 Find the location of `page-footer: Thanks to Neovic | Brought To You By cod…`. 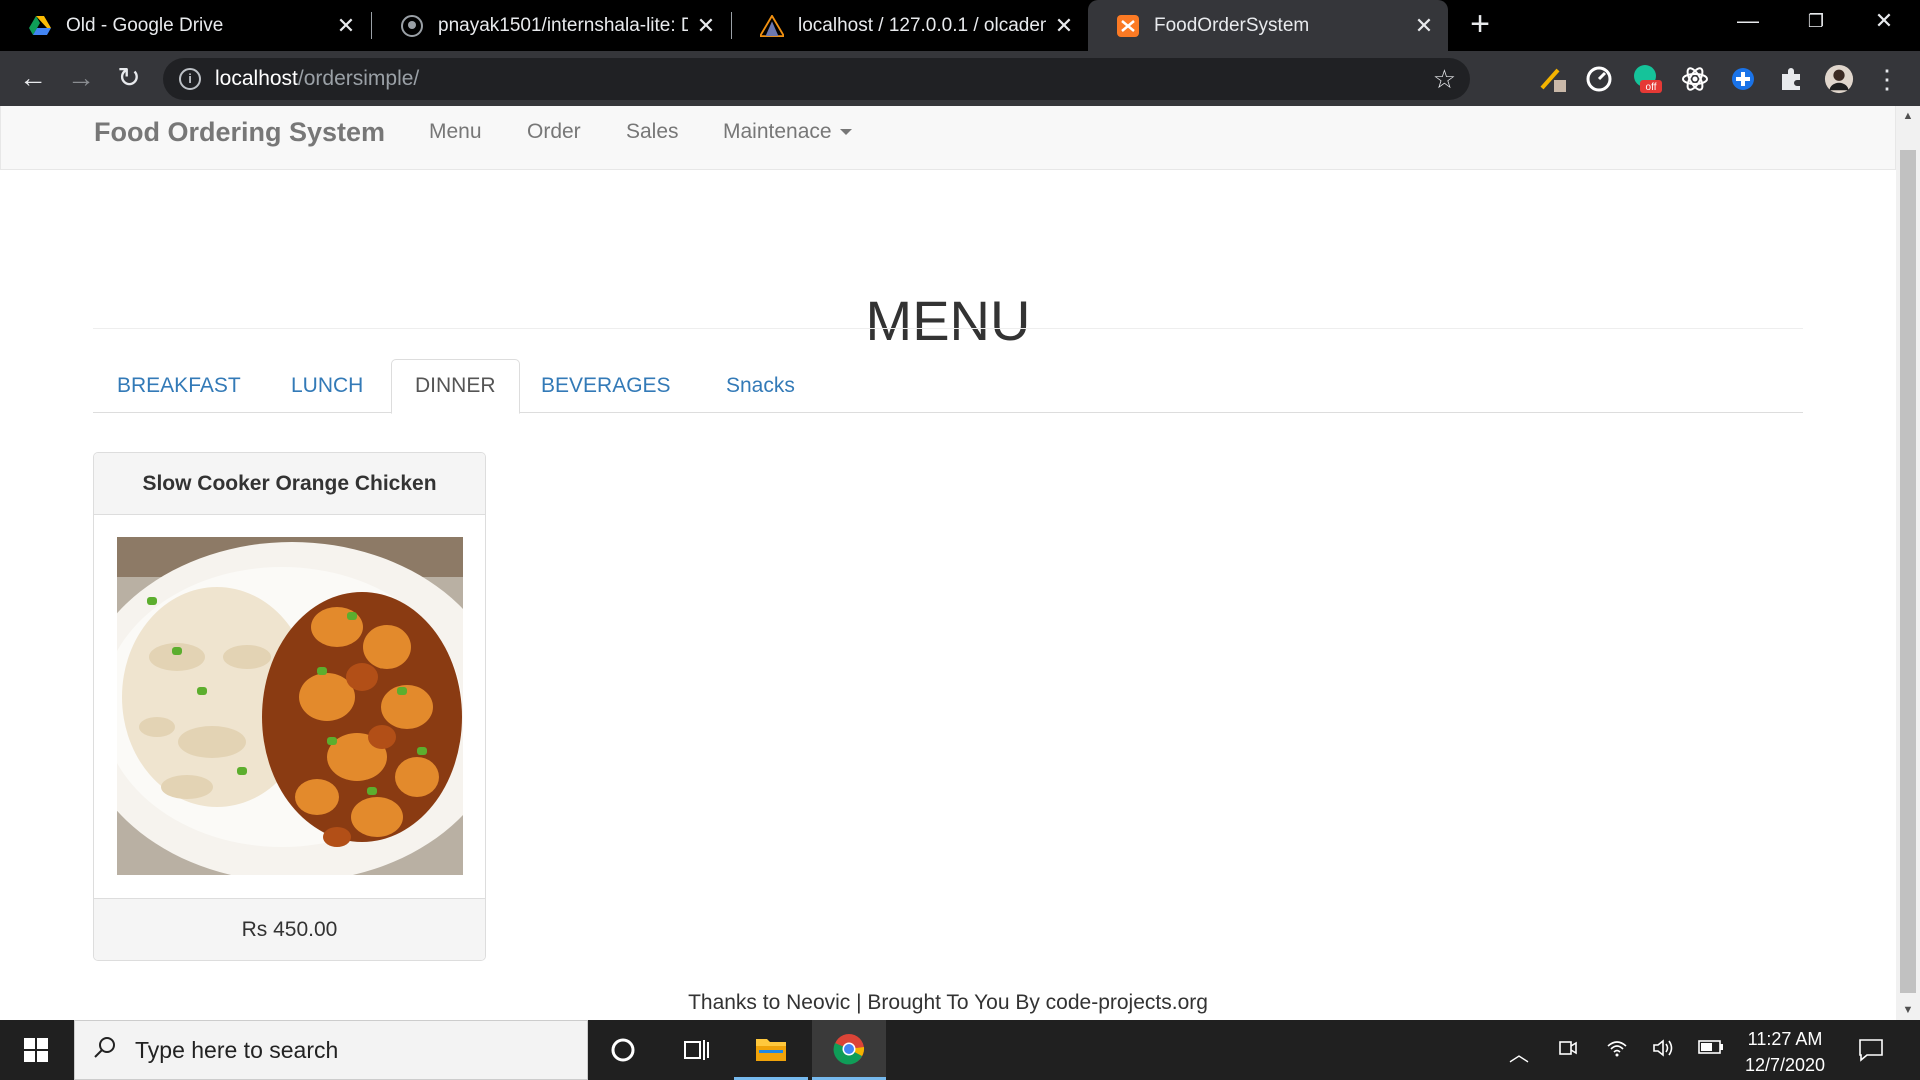

page-footer: Thanks to Neovic | Brought To You By cod… is located at coordinates (948, 1002).